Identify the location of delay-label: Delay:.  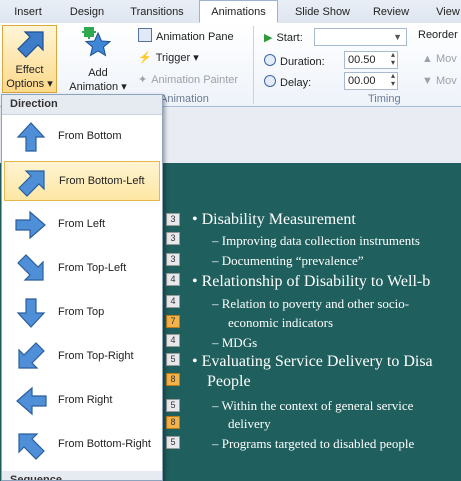
(287, 82).